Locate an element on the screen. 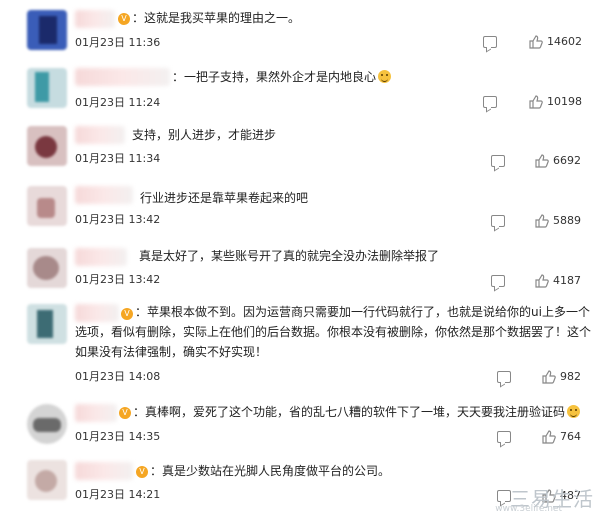 The width and height of the screenshot is (600, 514). comment-text: ：一把子支持，果然外企才是内地良心 is located at coordinates (282, 77).